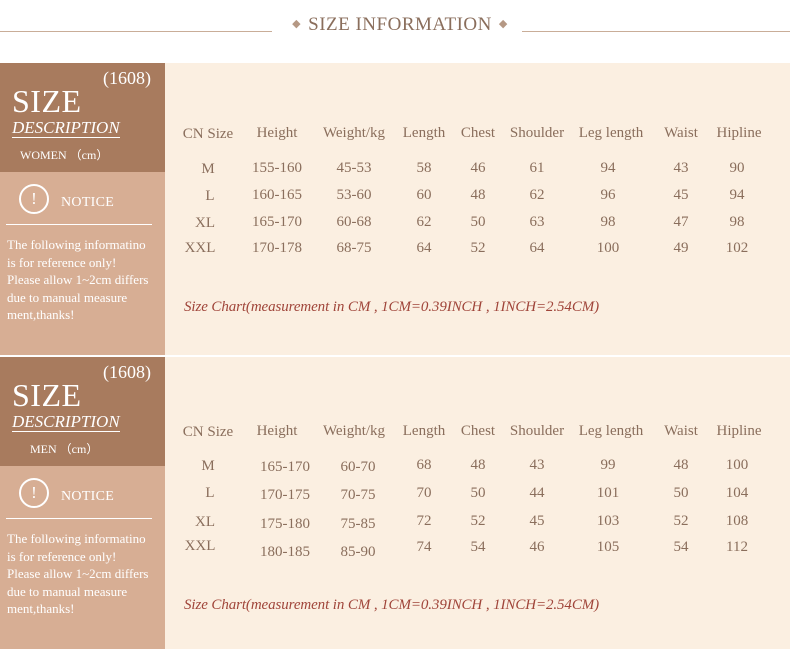 This screenshot has width=790, height=649. Describe the element at coordinates (503, 24) in the screenshot. I see `right-ornament-icon: ◆` at that location.